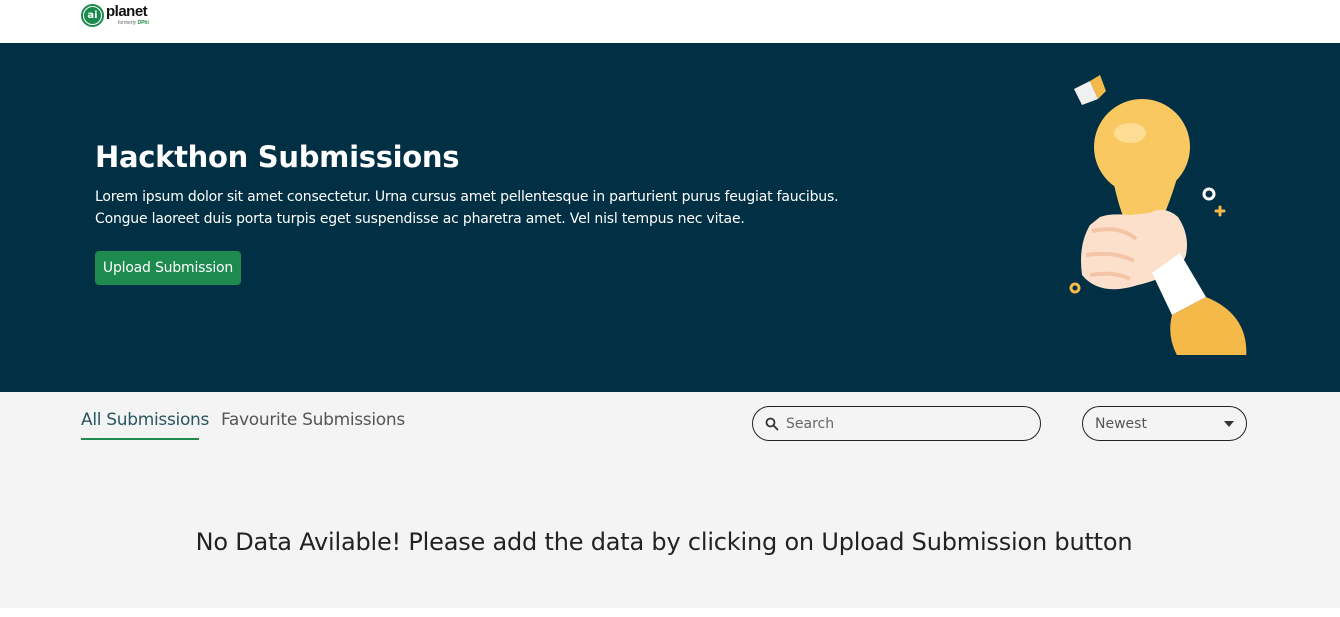 This screenshot has width=1340, height=617. Describe the element at coordinates (313, 420) in the screenshot. I see `tab-favourite-submissions: Favourite Submissions` at that location.